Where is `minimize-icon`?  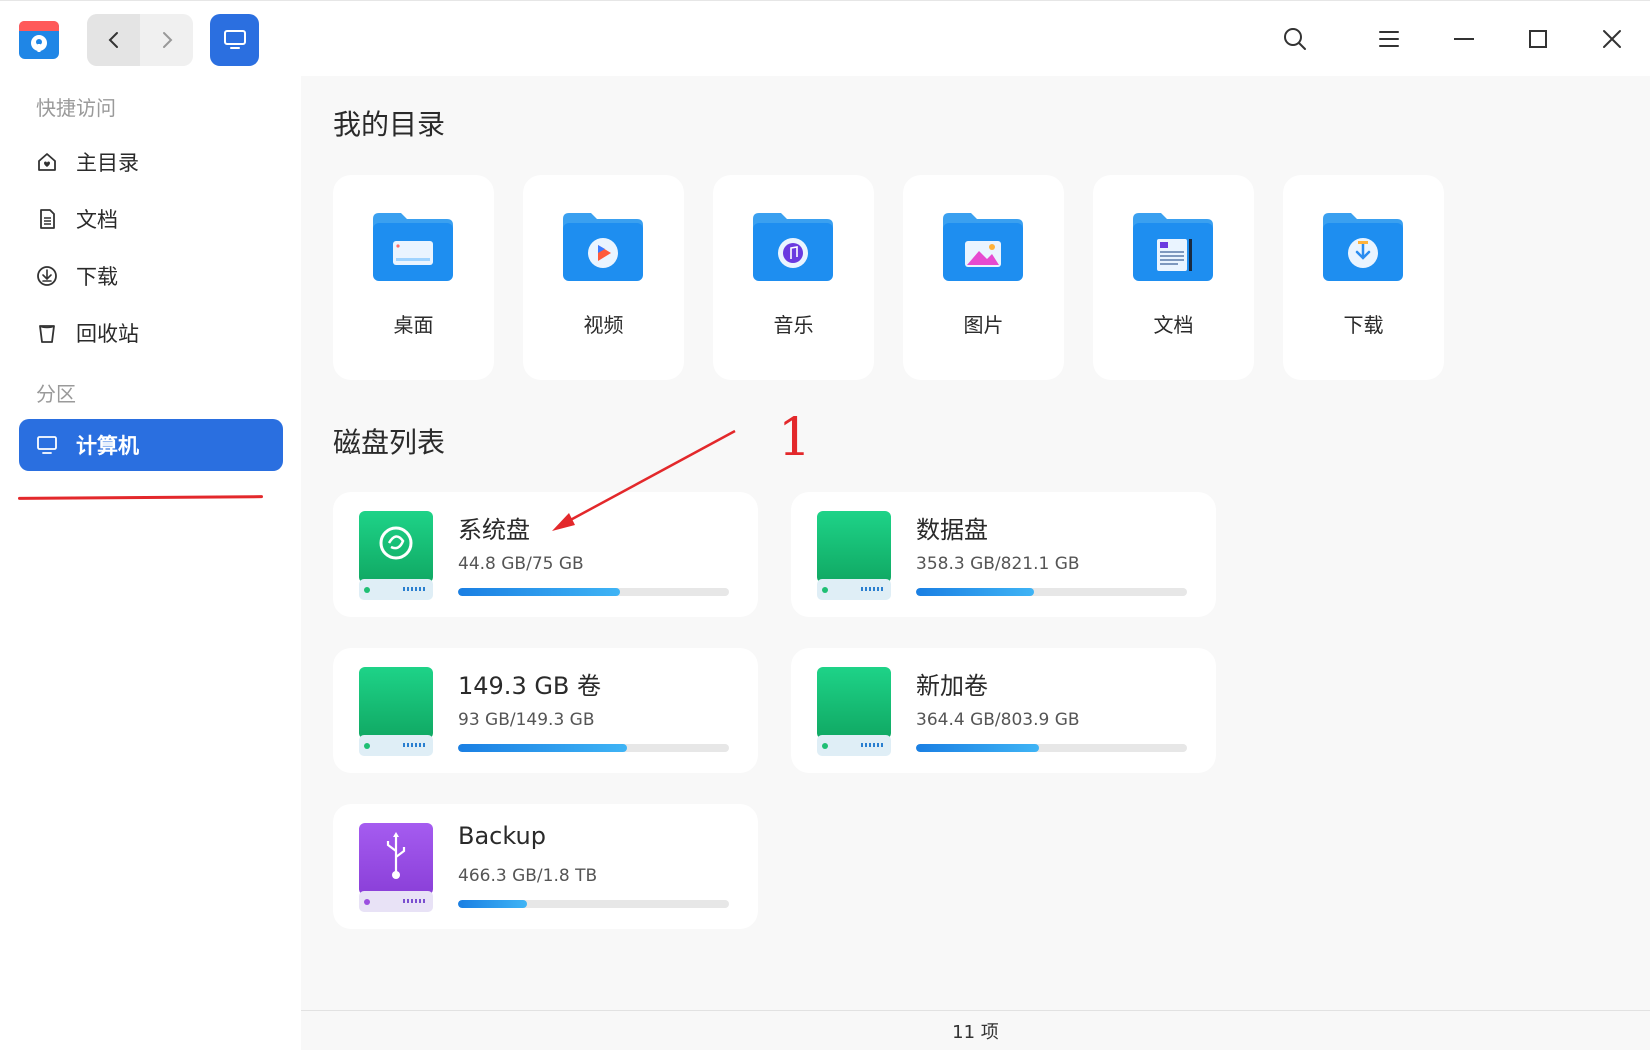 minimize-icon is located at coordinates (1464, 39).